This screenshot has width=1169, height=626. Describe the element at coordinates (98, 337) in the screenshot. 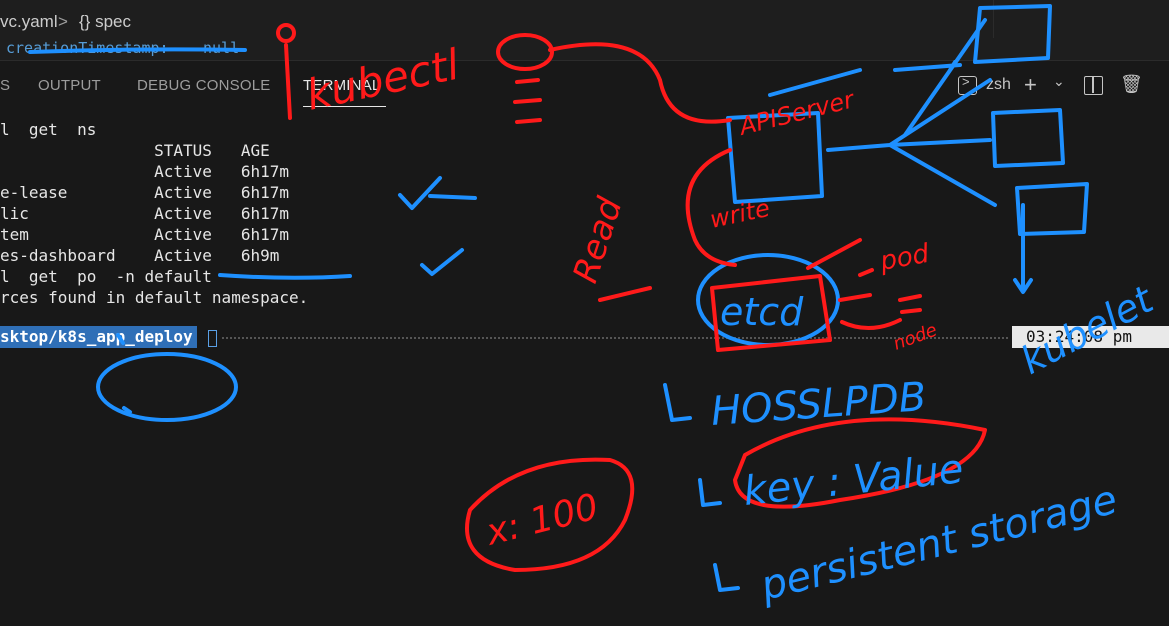

I see `prompt-path: sktop/k8s_app_deploy` at that location.